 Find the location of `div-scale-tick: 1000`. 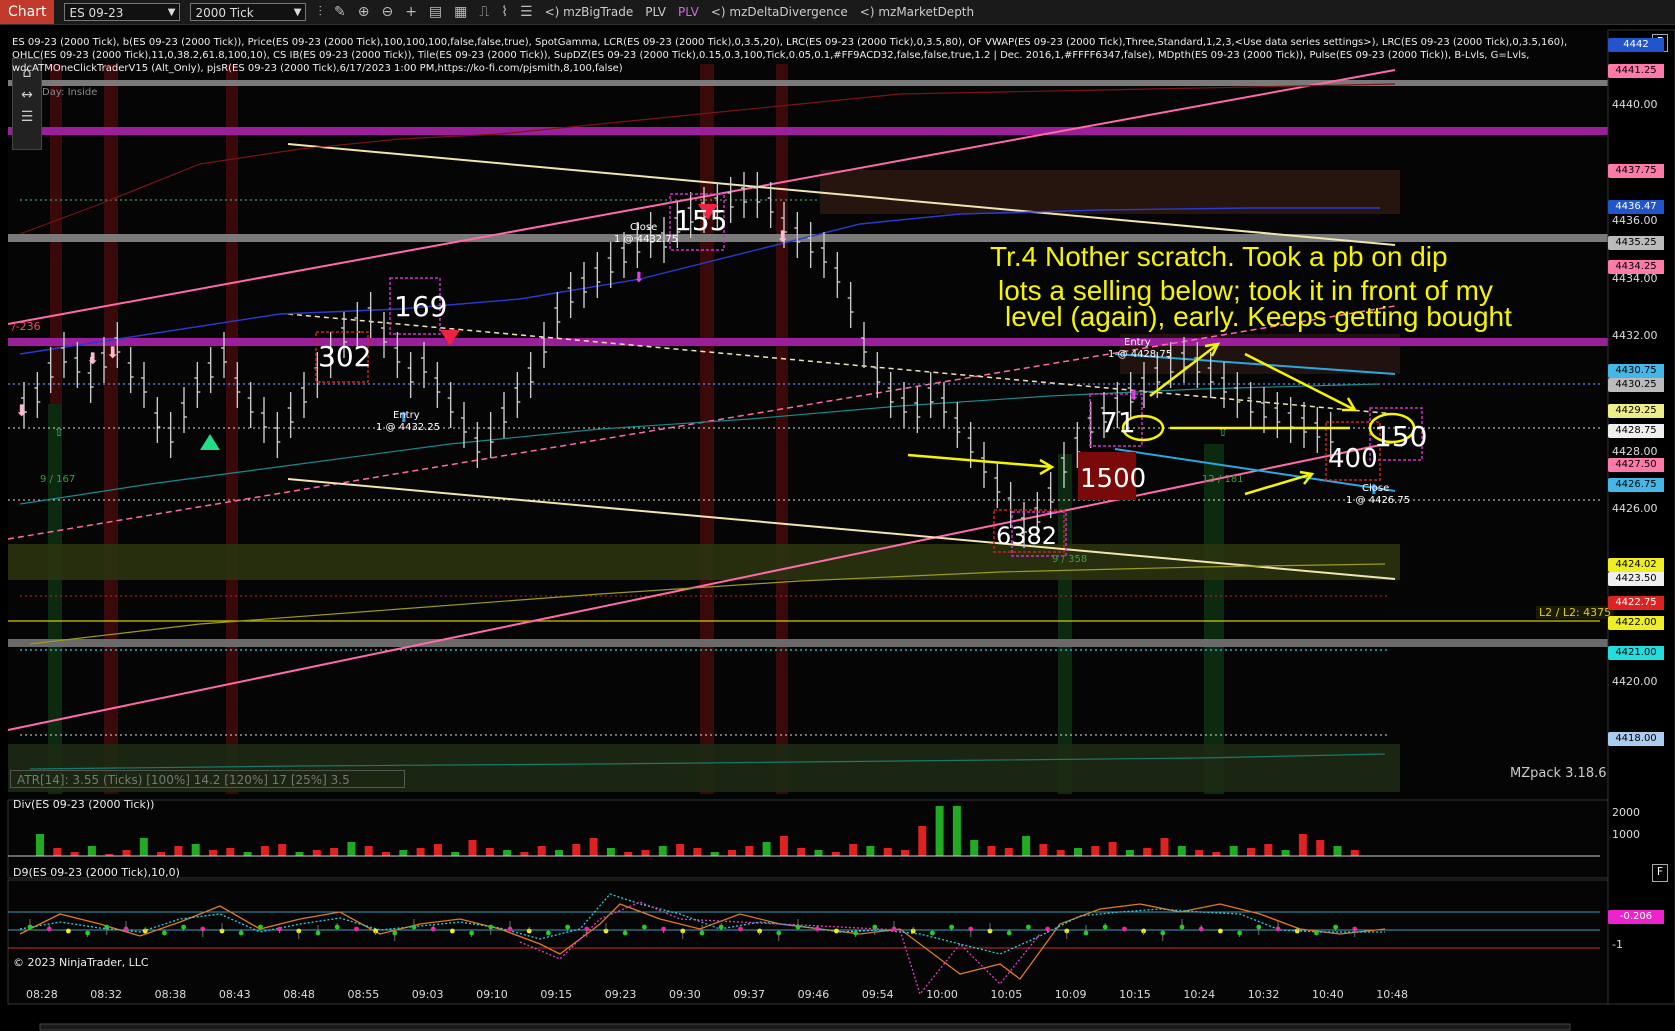

div-scale-tick: 1000 is located at coordinates (1626, 834).